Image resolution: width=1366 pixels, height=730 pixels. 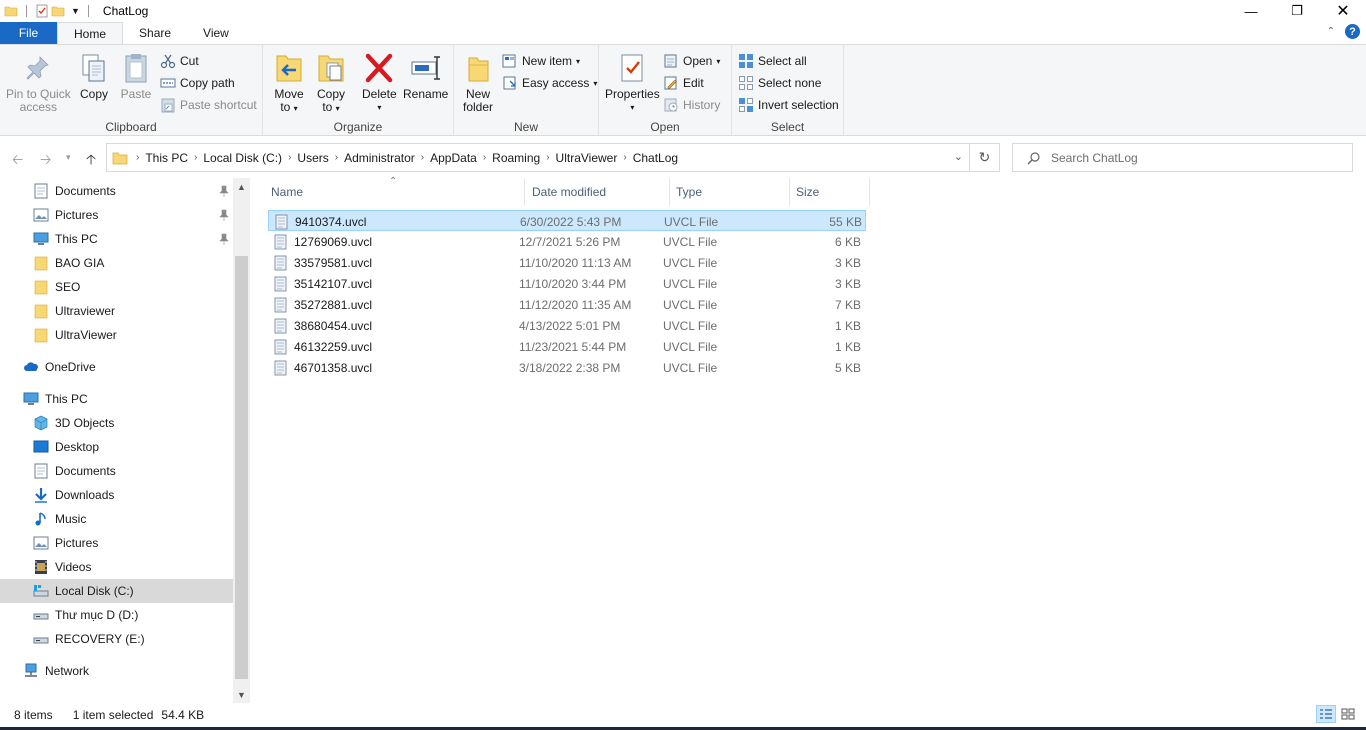 What do you see at coordinates (395, 191) in the screenshot?
I see `column-header-name: Name ⌃` at bounding box center [395, 191].